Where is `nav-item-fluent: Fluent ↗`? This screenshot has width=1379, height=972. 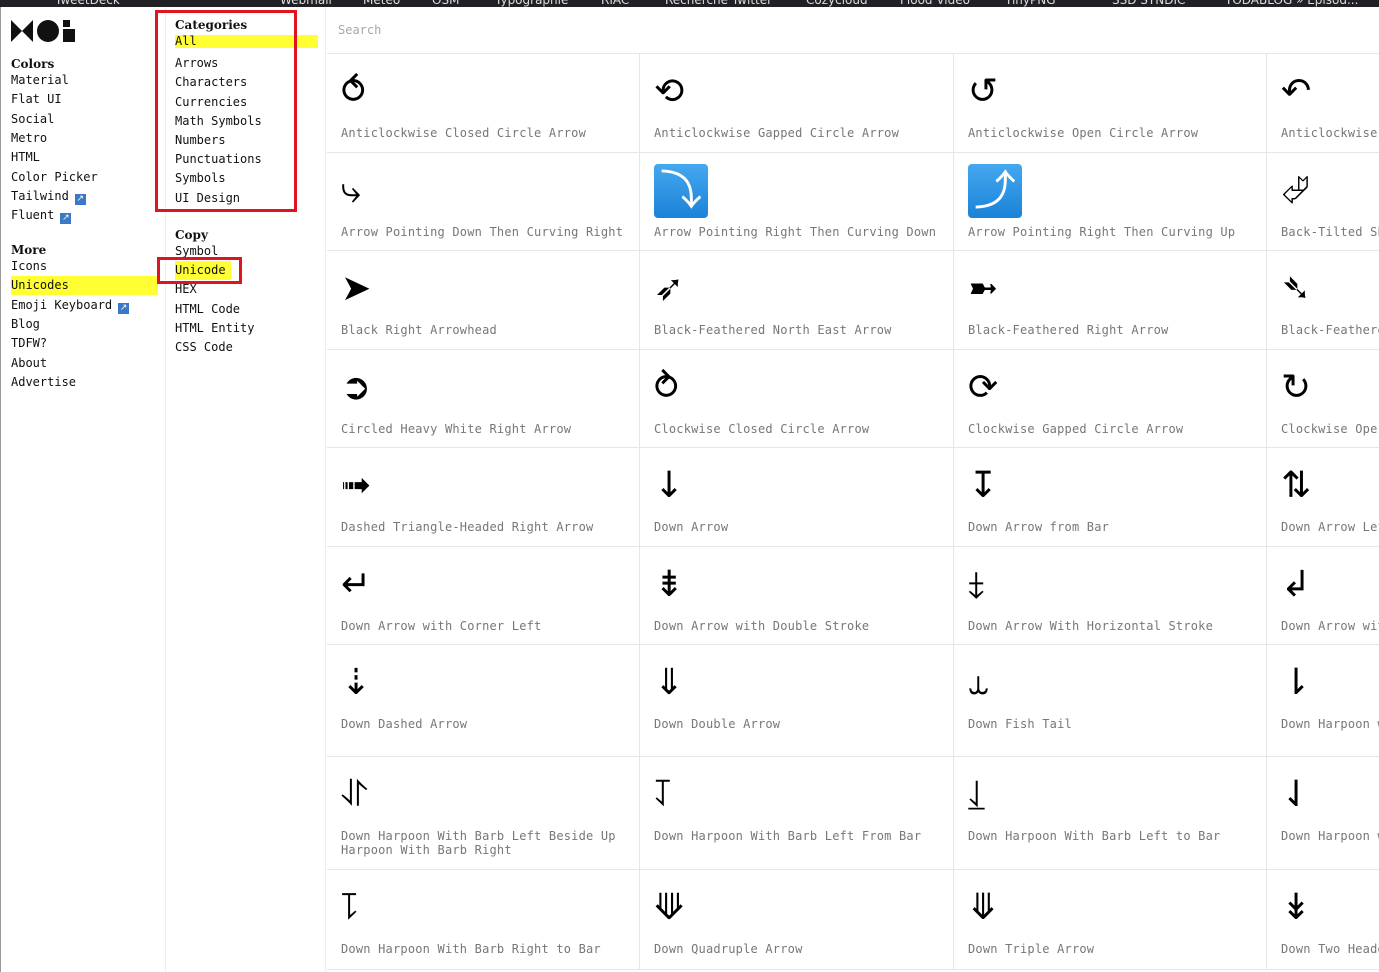
nav-item-fluent: Fluent ↗ is located at coordinates (41, 215).